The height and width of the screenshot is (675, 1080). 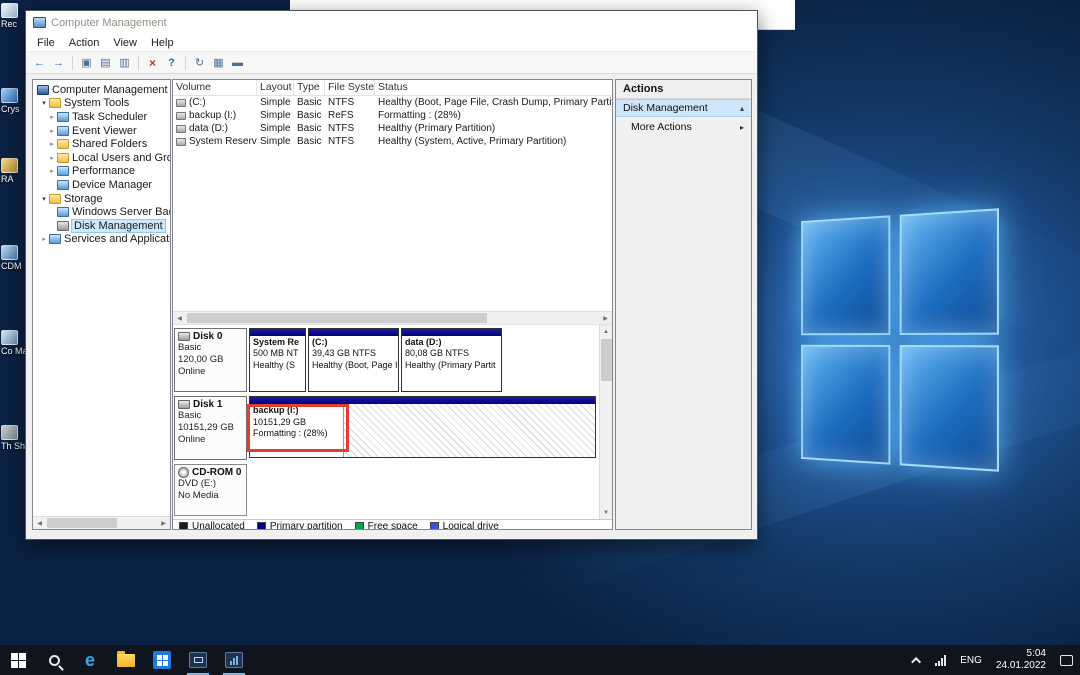 I want to click on cdrom-row: CD-ROM 0 DVD (E:) No Media, so click(x=386, y=490).